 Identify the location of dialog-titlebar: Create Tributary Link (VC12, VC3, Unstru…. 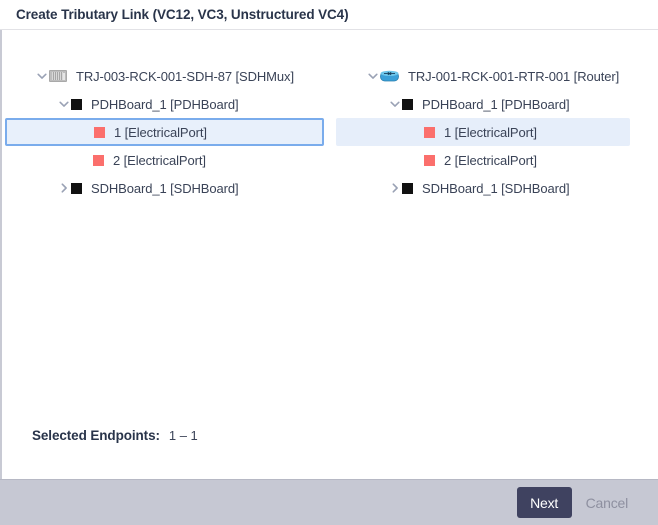
(329, 15).